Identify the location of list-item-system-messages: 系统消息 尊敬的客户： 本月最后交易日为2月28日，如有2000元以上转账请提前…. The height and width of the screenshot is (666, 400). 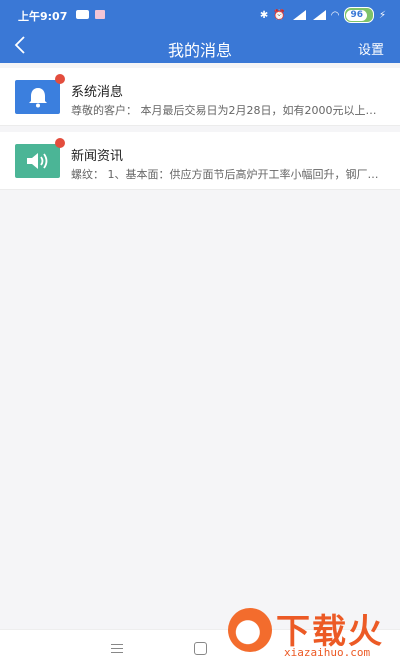
(200, 97).